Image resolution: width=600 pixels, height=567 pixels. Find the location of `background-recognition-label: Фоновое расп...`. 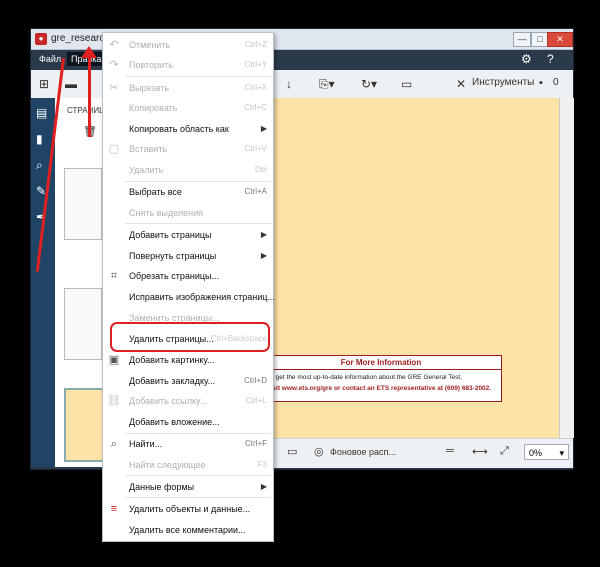

background-recognition-label: Фоновое расп... is located at coordinates (363, 452).